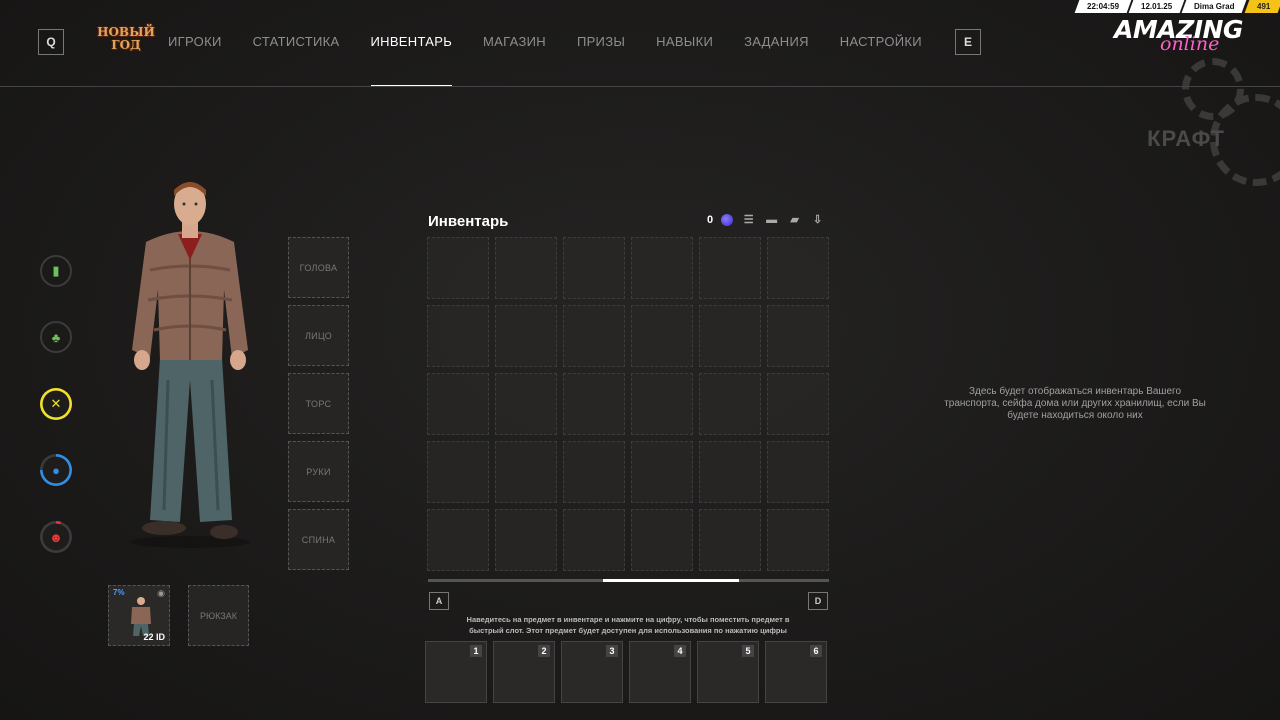 The width and height of the screenshot is (1280, 720). I want to click on stat-water: ●, so click(56, 470).